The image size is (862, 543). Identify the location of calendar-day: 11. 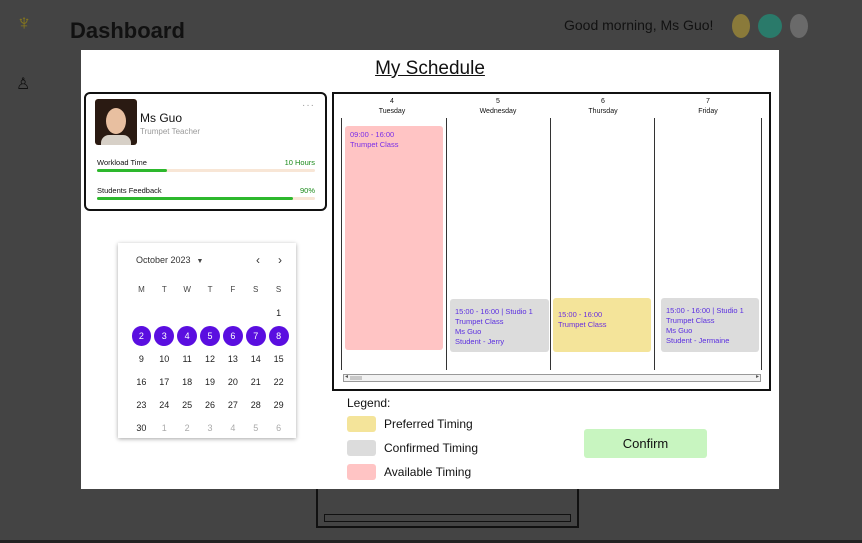
(187, 359).